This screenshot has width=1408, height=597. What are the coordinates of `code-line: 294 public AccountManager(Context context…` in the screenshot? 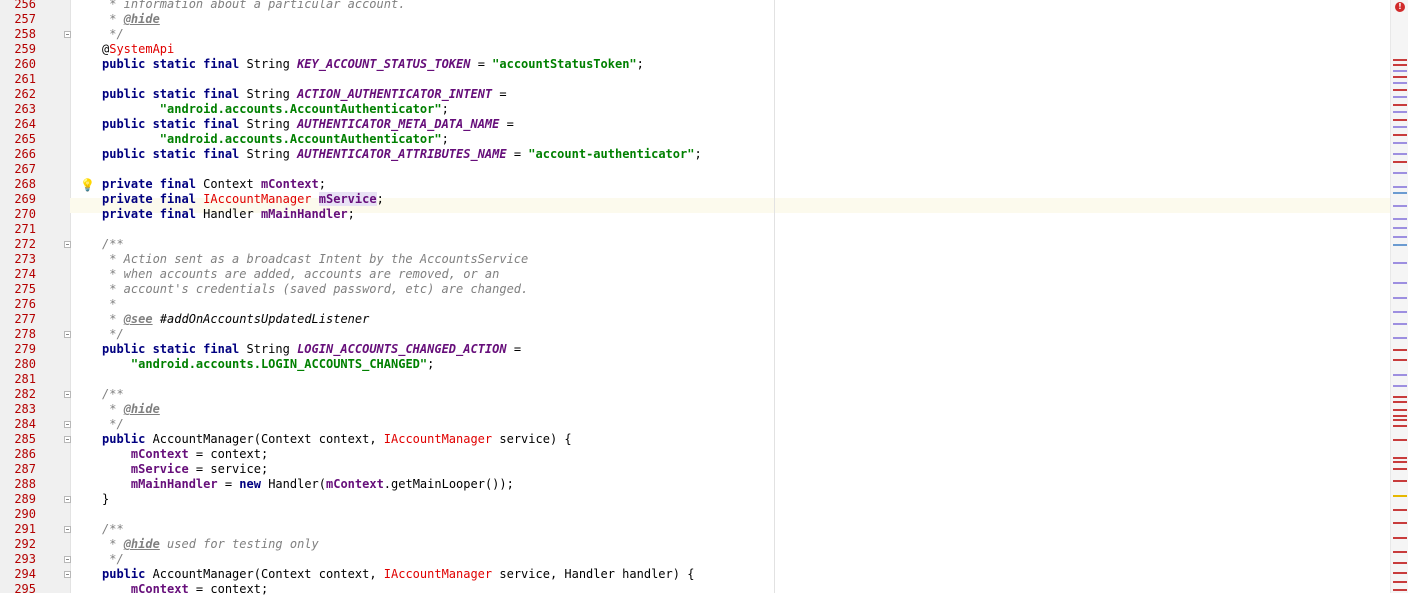 It's located at (704, 574).